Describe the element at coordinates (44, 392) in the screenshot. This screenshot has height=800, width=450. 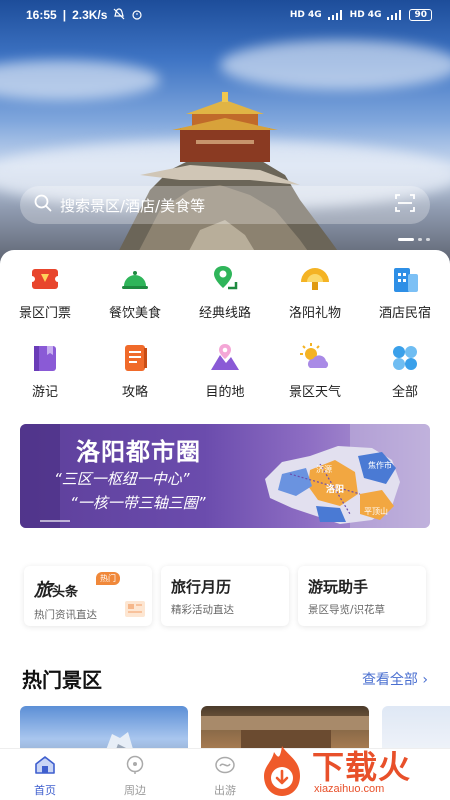
I see `grid-item-label: 游记` at that location.